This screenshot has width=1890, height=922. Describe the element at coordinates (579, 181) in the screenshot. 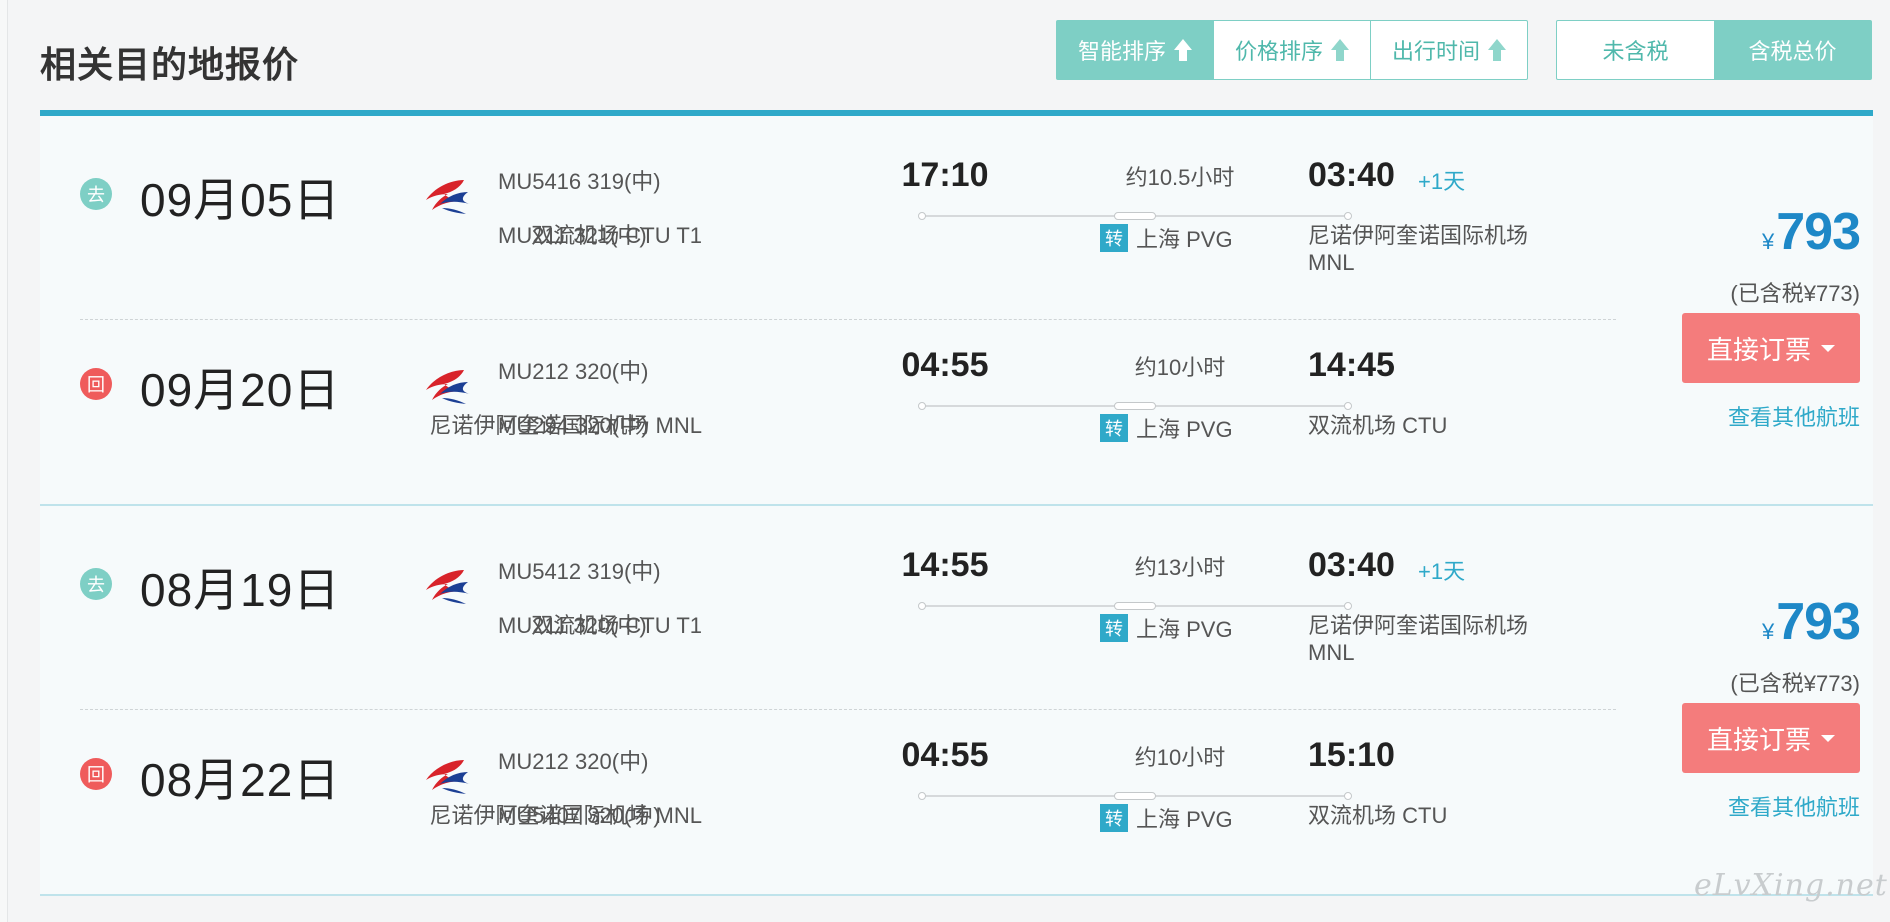

I see `flight-number-1: MU5416 319(中)` at that location.